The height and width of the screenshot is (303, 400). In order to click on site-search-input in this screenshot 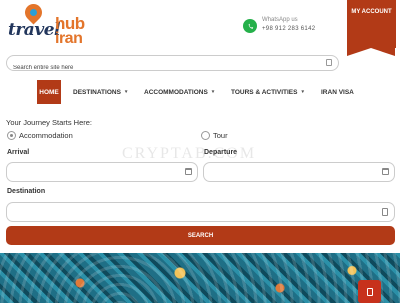, I will do `click(162, 68)`.